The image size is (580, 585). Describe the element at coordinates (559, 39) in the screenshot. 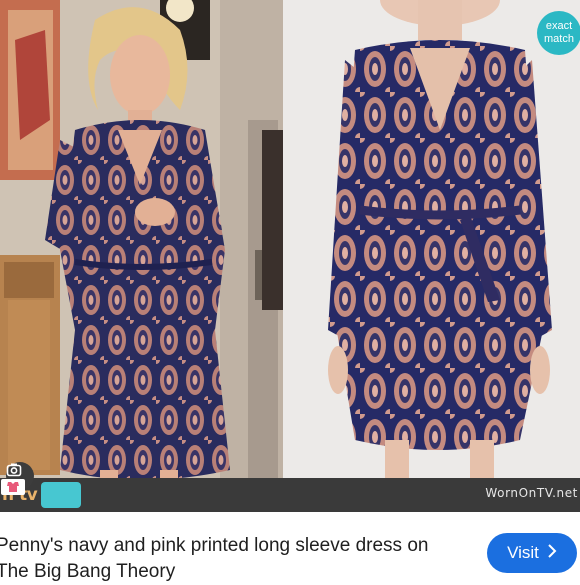

I see `badge-line-2: match` at that location.